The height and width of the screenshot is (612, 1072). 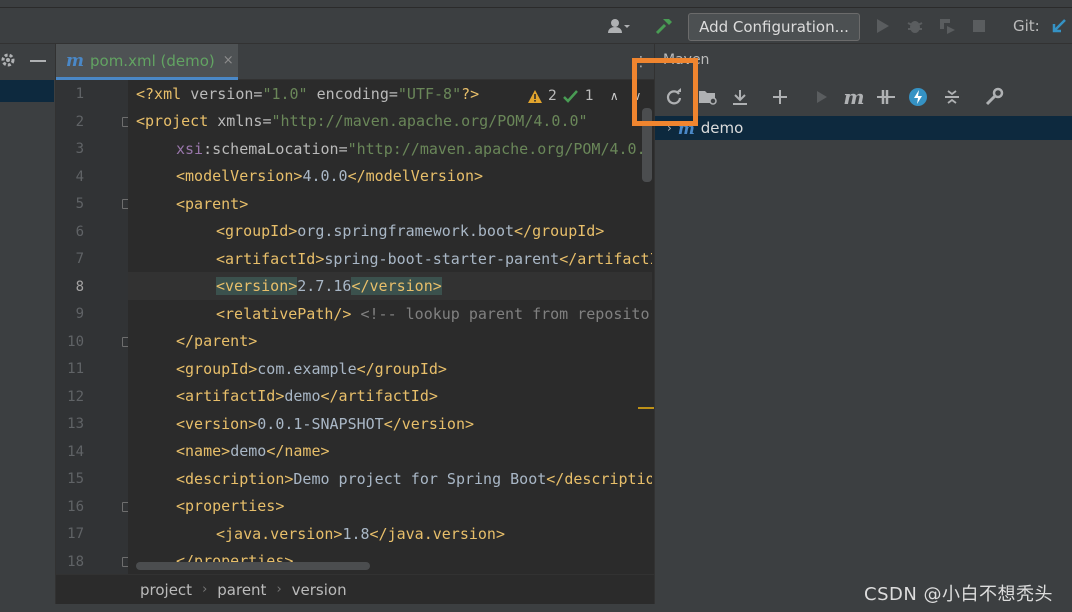 I want to click on maven-toolbar: m, so click(x=863, y=97).